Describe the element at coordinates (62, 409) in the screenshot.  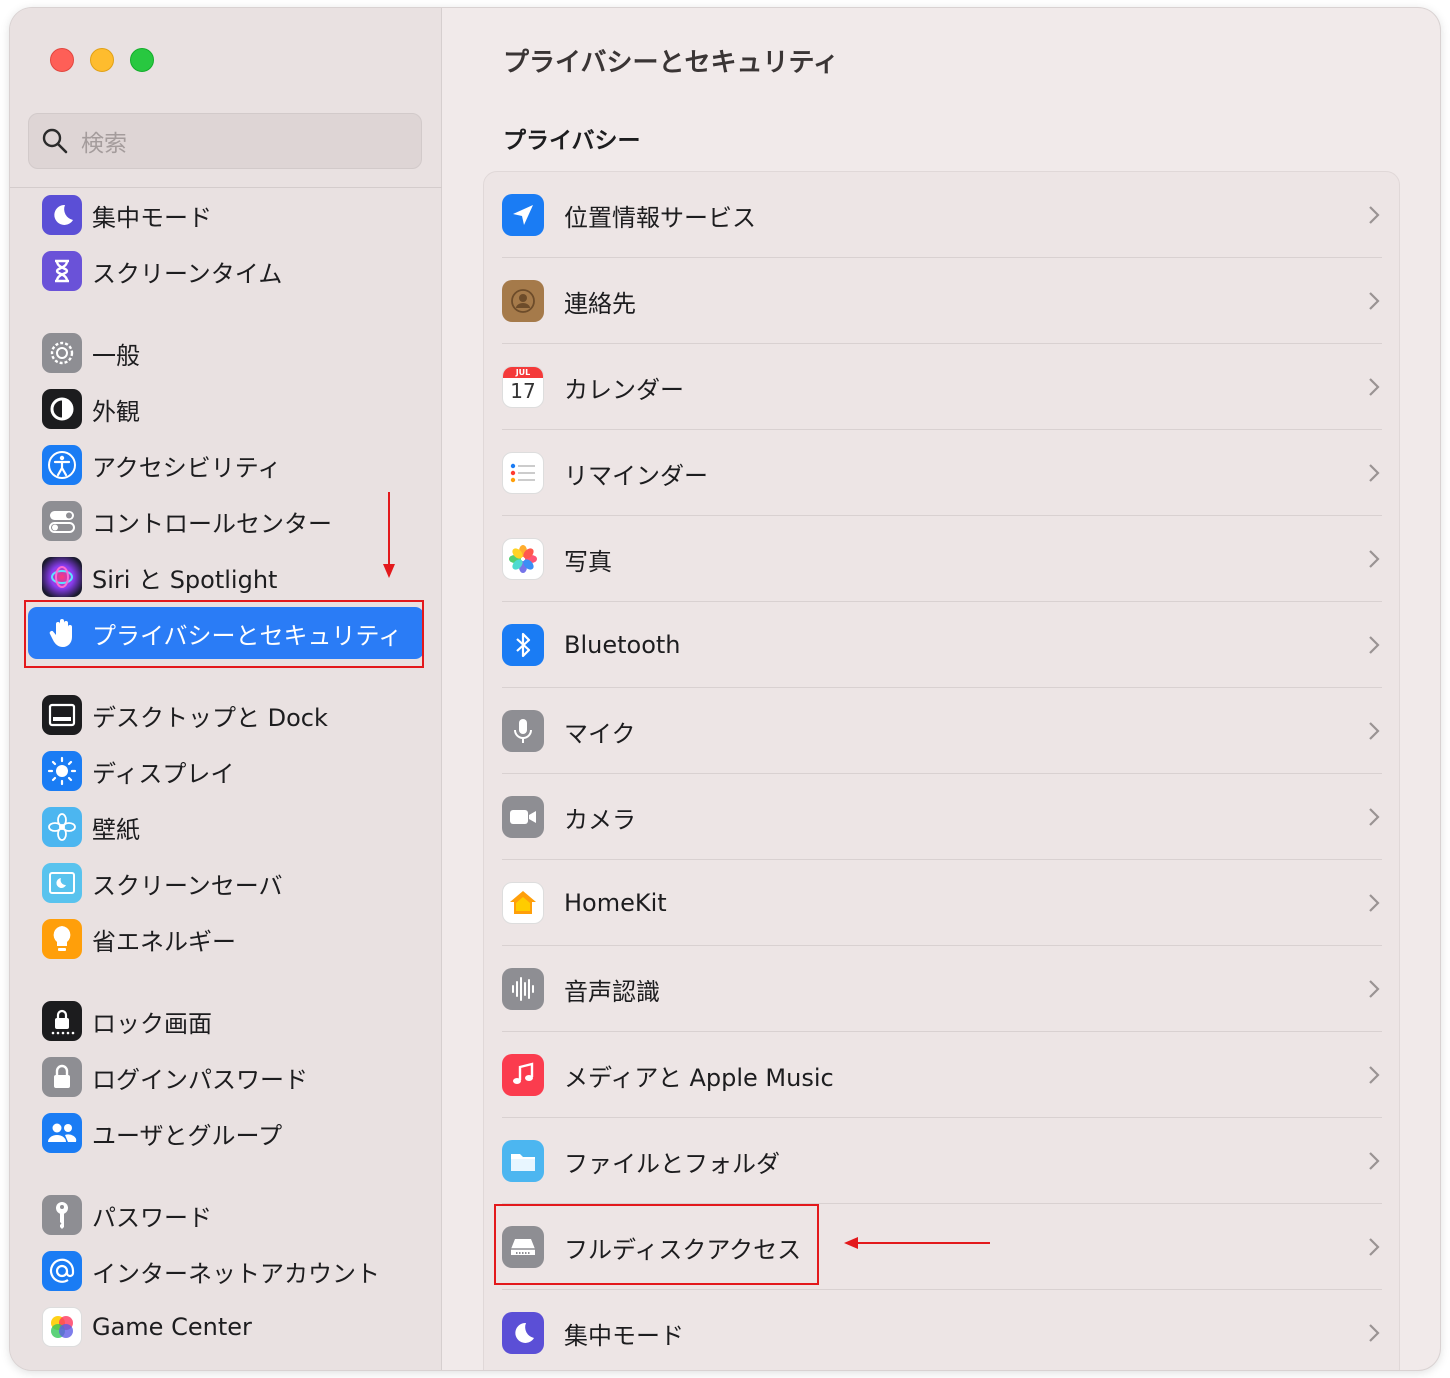
I see `appearance-icon` at that location.